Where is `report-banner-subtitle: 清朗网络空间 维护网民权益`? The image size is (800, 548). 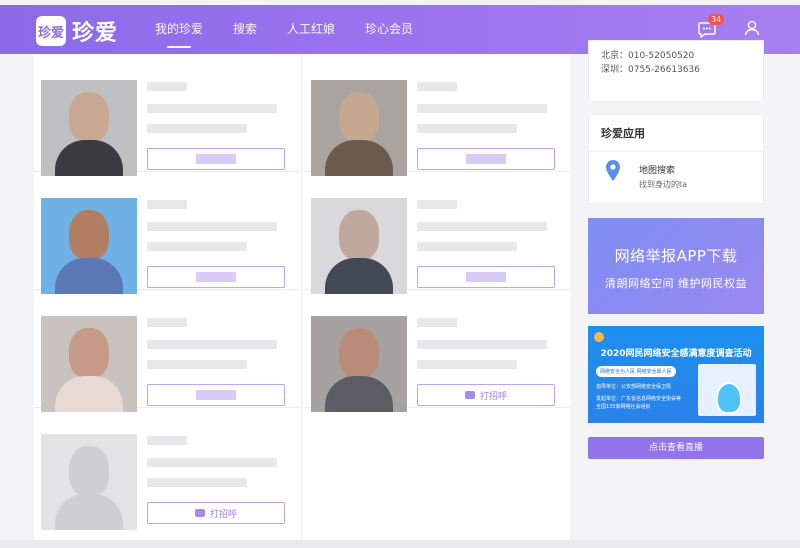
report-banner-subtitle: 清朗网络空间 维护网民权益 is located at coordinates (676, 283).